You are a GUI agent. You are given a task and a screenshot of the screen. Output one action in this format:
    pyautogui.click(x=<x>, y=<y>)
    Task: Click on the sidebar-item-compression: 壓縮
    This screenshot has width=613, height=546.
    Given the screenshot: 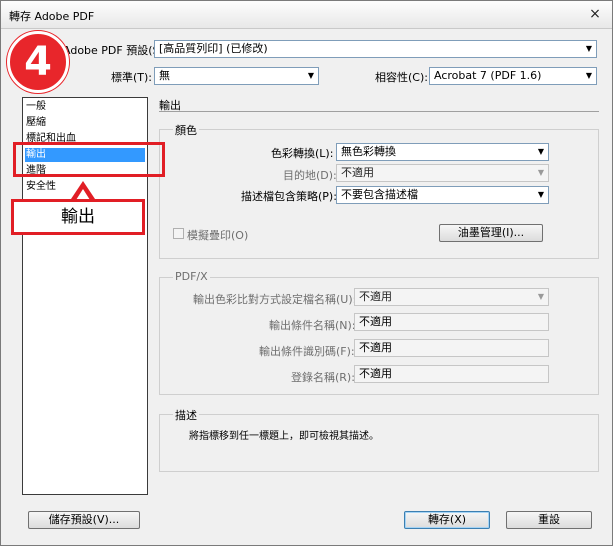 What is the action you would take?
    pyautogui.click(x=85, y=123)
    